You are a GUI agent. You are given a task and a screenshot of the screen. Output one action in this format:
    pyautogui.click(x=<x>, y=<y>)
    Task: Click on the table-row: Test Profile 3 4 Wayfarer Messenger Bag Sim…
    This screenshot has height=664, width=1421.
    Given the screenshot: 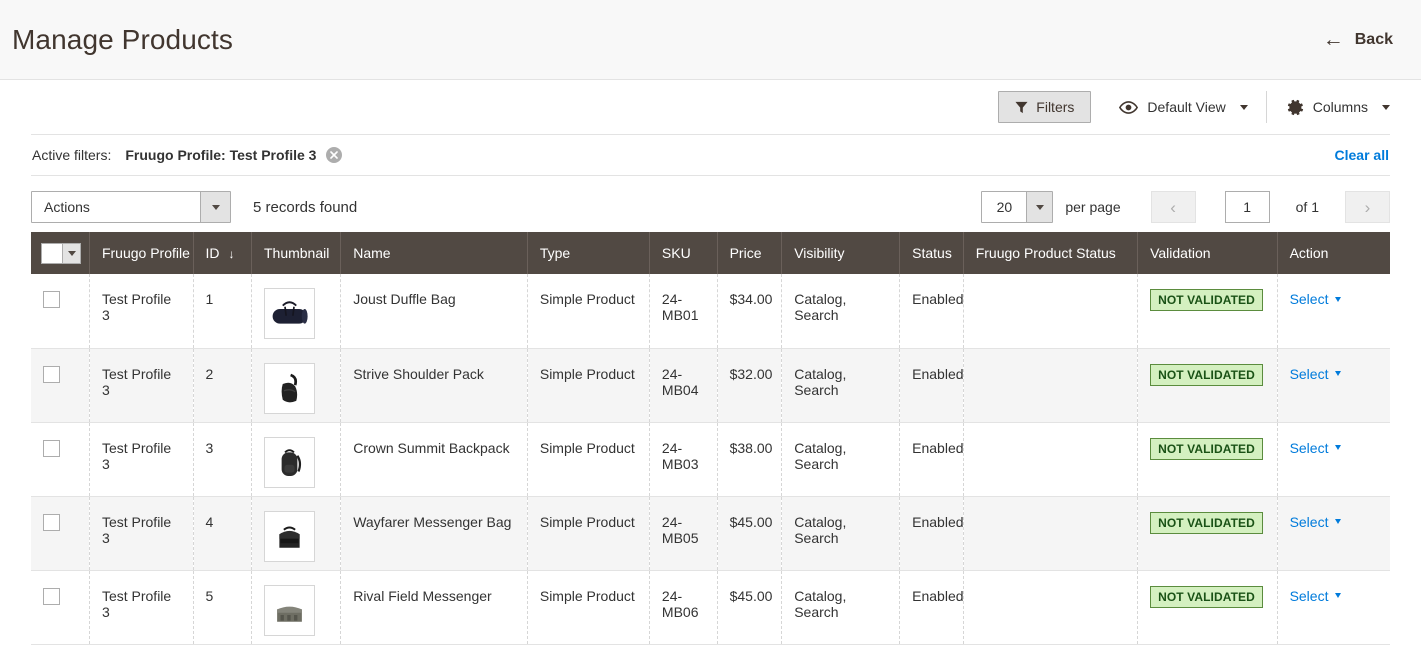 What is the action you would take?
    pyautogui.click(x=710, y=533)
    